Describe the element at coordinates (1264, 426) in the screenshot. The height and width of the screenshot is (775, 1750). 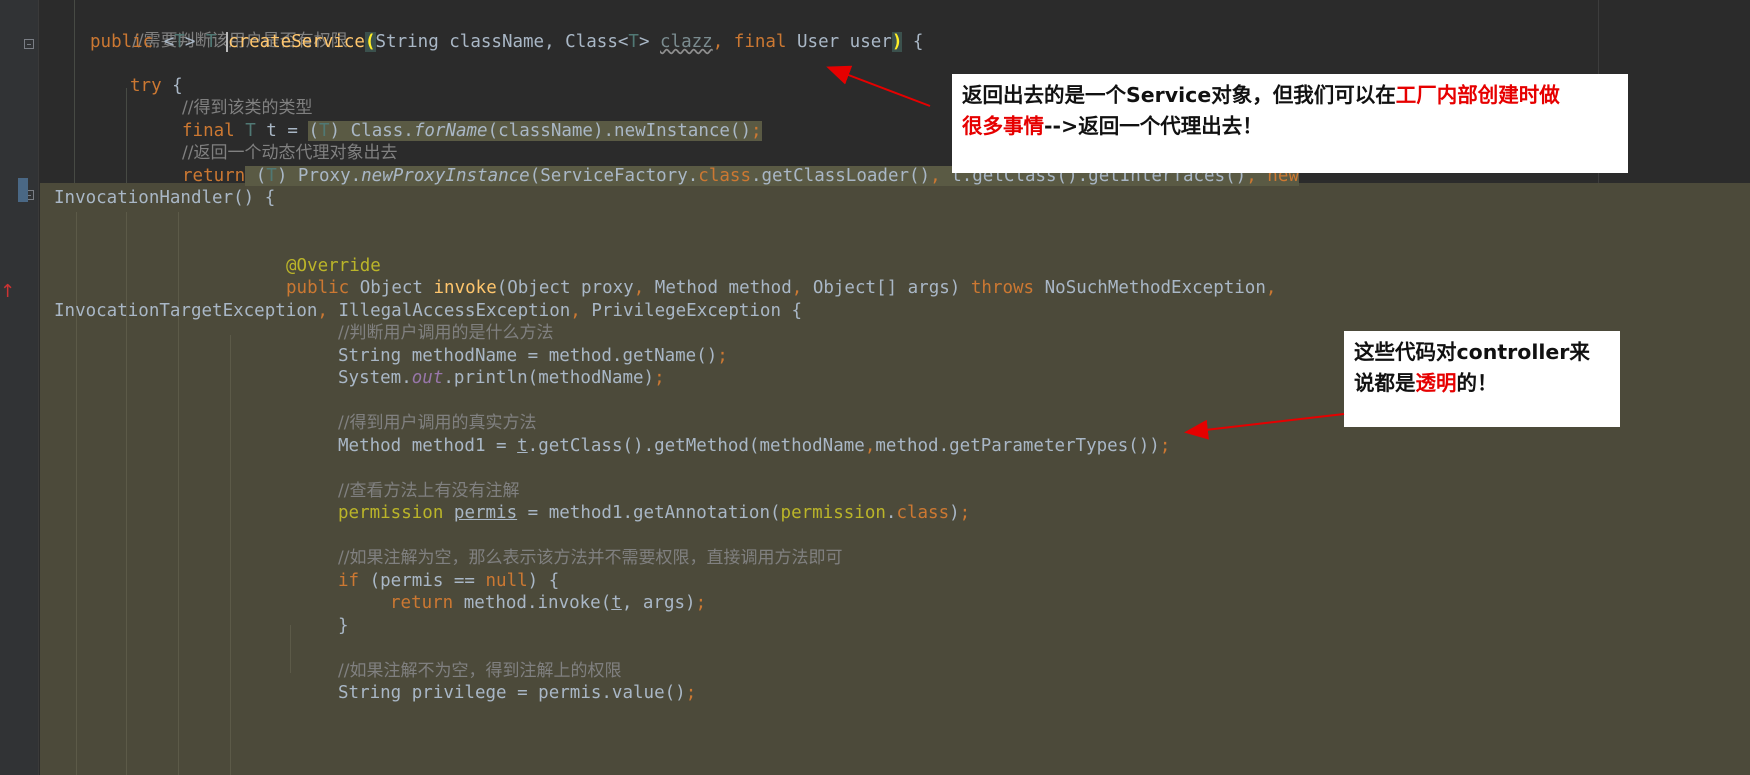
I see `arrow-to-proxy-code` at that location.